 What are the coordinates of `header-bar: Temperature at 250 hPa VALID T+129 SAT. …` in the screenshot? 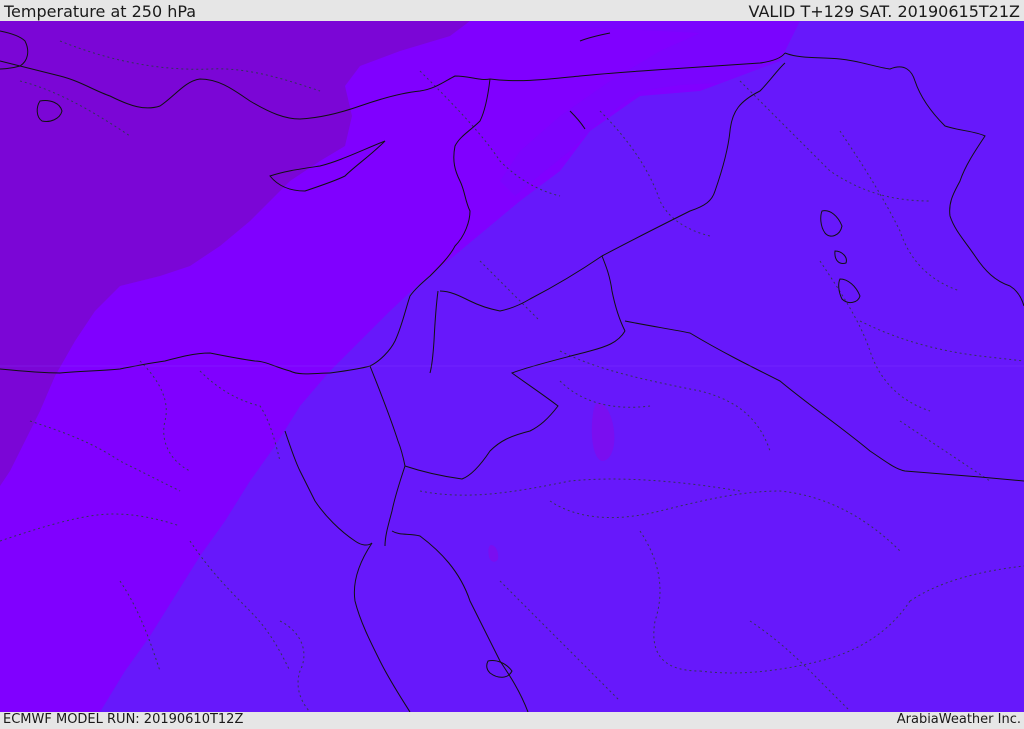 It's located at (512, 10).